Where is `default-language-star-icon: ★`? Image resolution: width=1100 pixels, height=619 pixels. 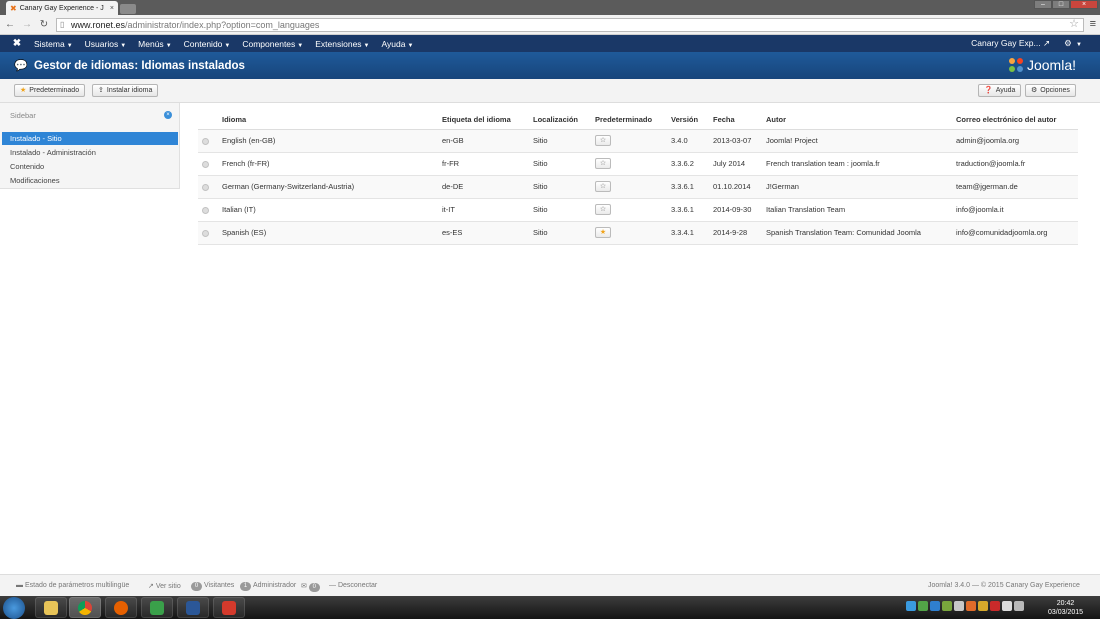
default-language-star-icon: ★ is located at coordinates (603, 232).